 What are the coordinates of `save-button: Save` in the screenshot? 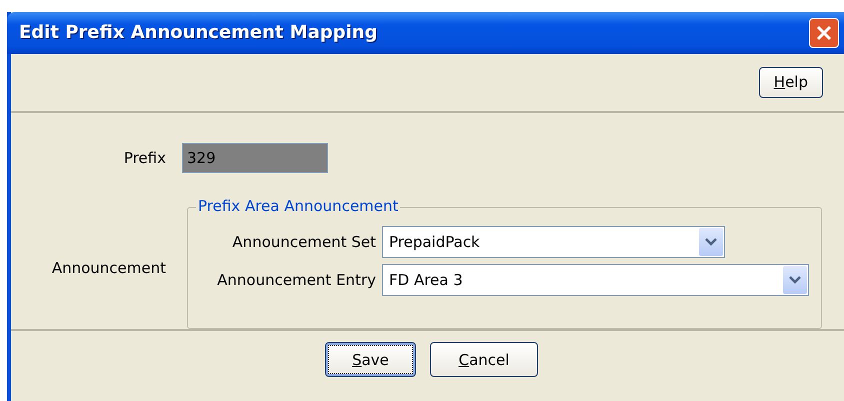 It's located at (370, 360).